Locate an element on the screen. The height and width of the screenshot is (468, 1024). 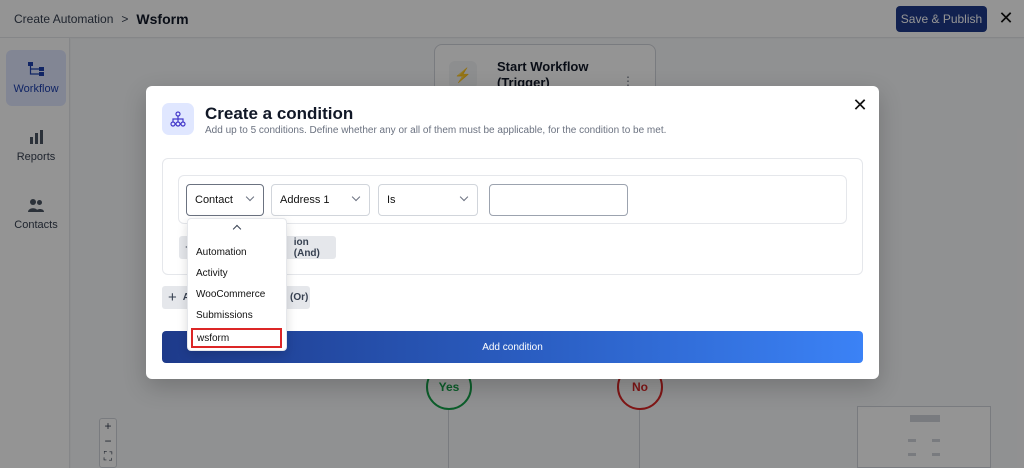
dropdown-option-submissions: Submissions is located at coordinates (224, 315).